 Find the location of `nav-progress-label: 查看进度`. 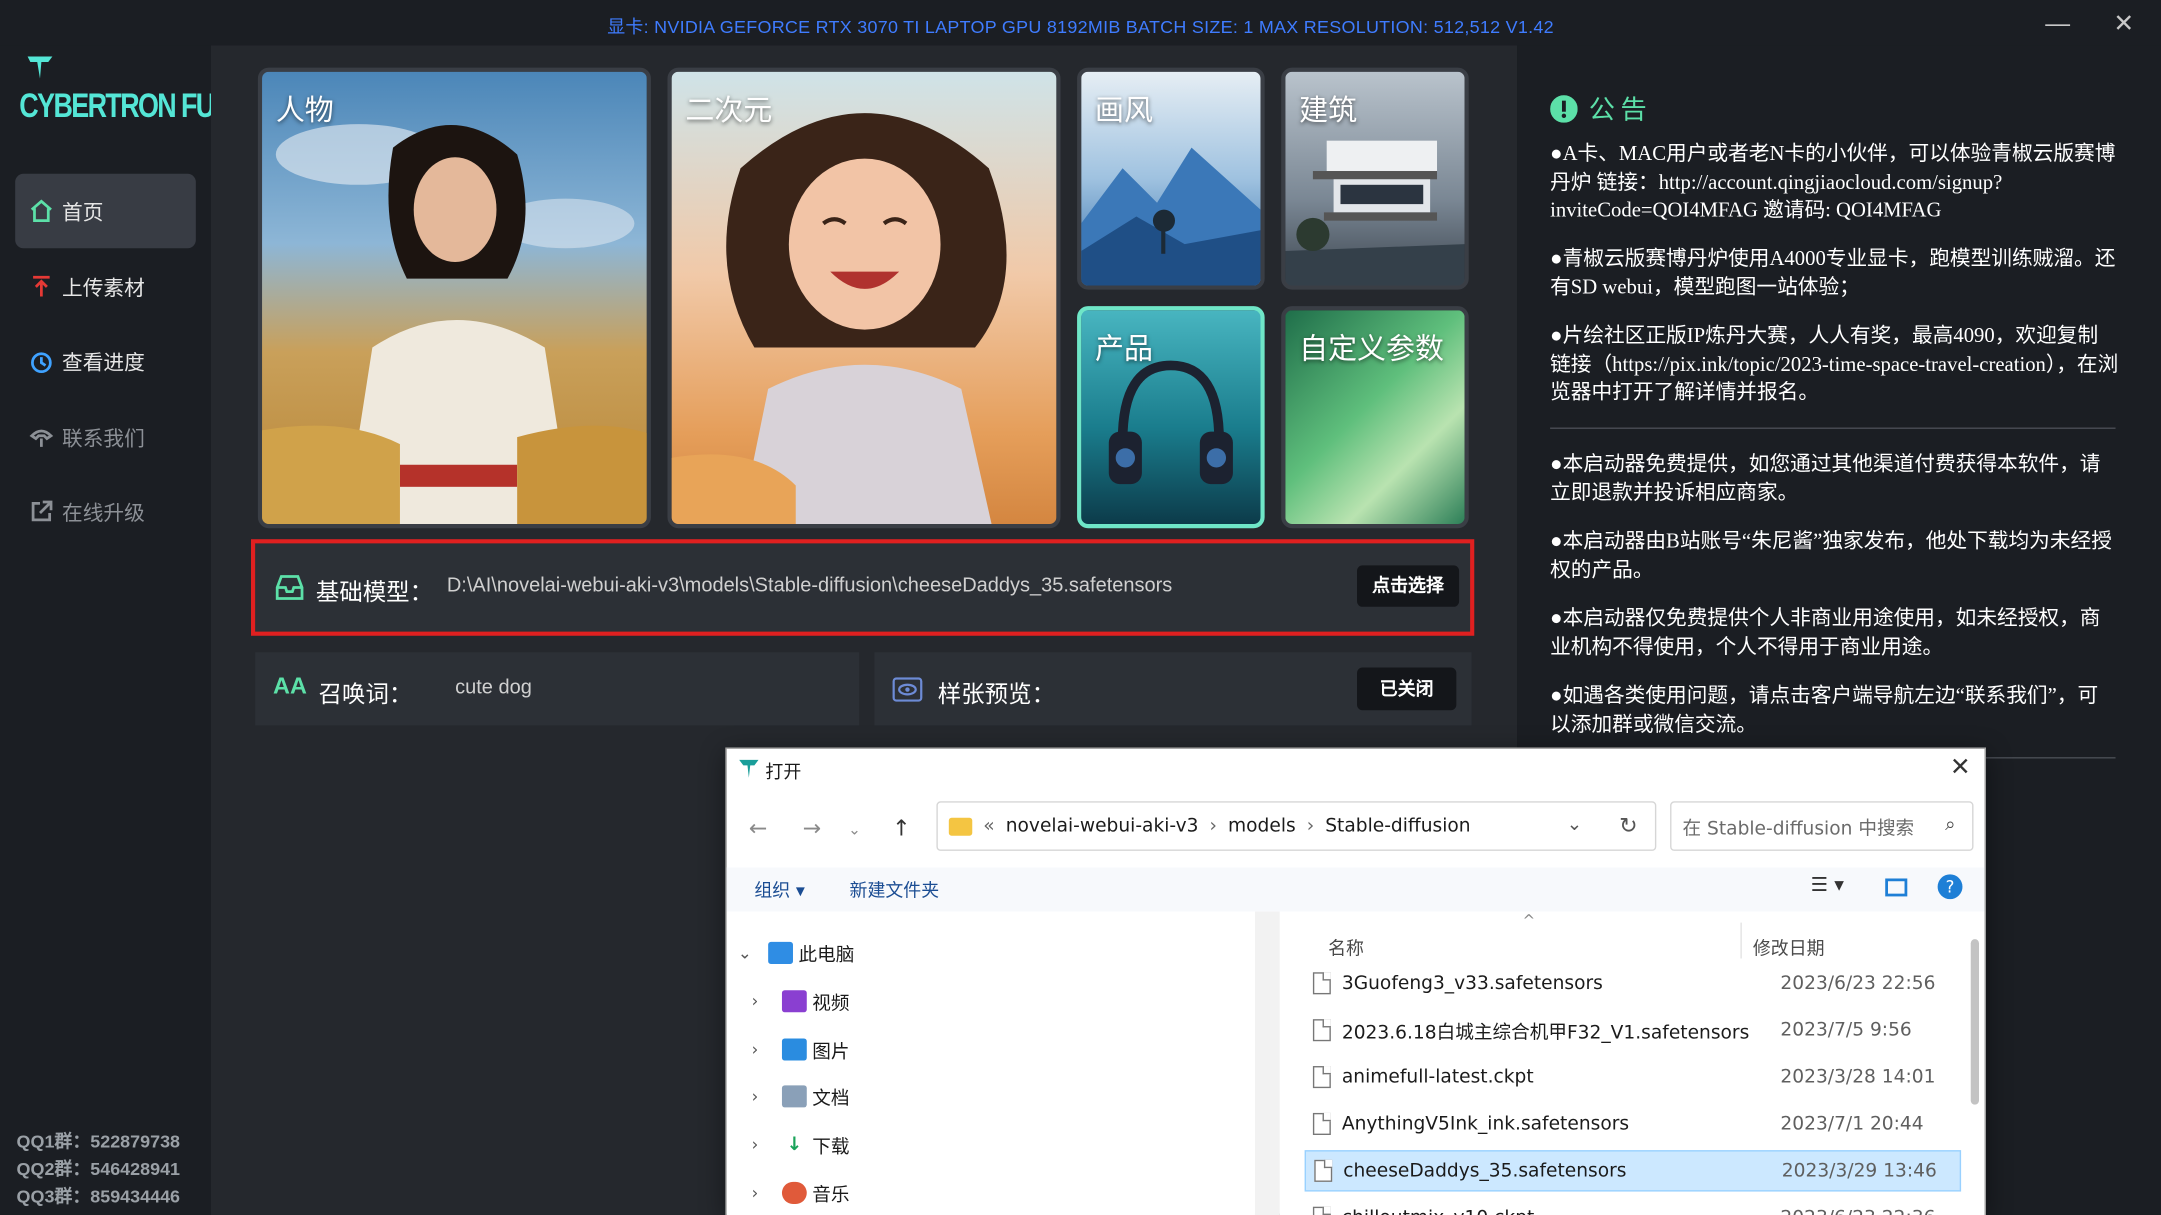

nav-progress-label: 查看进度 is located at coordinates (103, 362).